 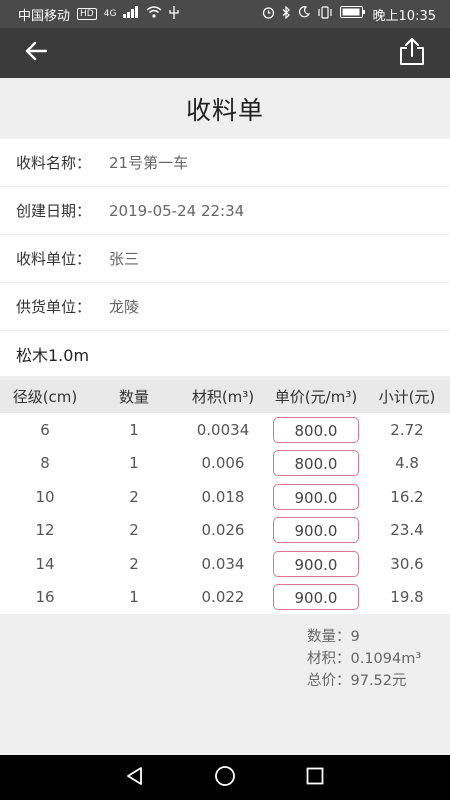 What do you see at coordinates (45, 563) in the screenshot?
I see `cell-diameter: 14` at bounding box center [45, 563].